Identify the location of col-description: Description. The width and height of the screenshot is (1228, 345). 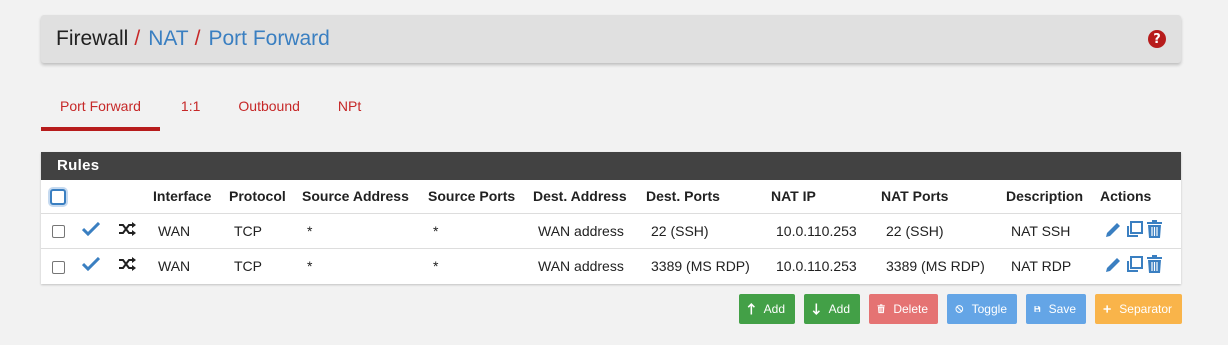
(1045, 196).